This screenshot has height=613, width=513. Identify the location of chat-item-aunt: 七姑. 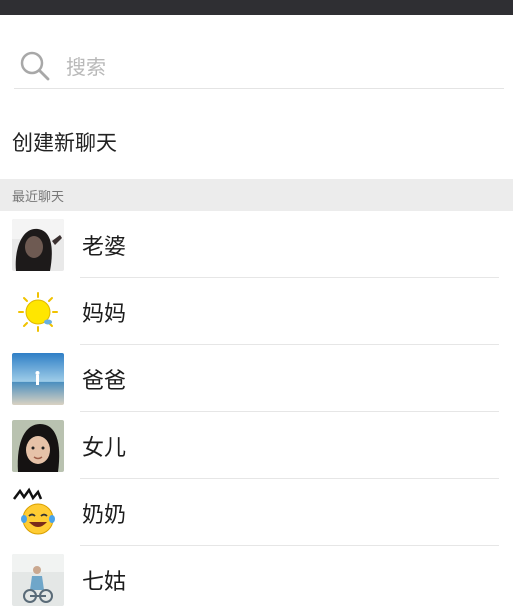
(256, 579).